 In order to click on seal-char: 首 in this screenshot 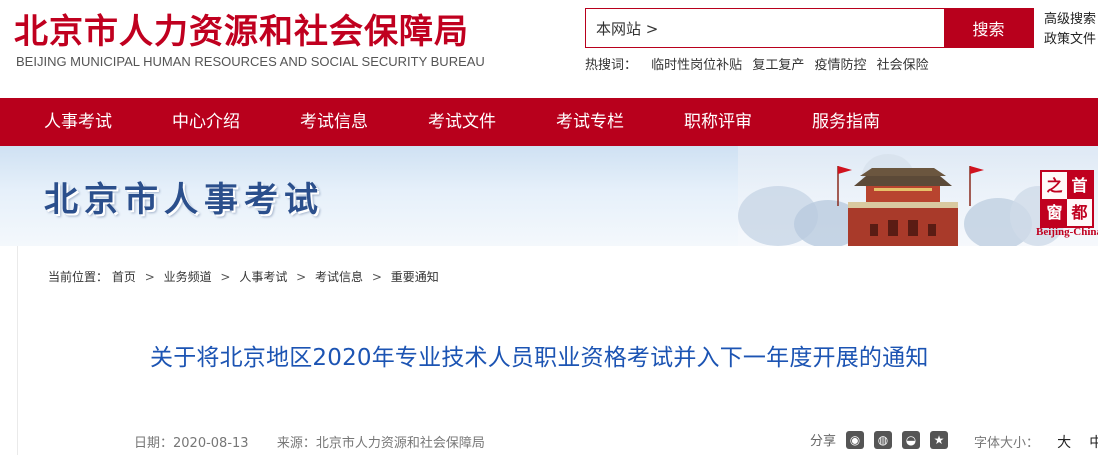, I will do `click(1079, 185)`.